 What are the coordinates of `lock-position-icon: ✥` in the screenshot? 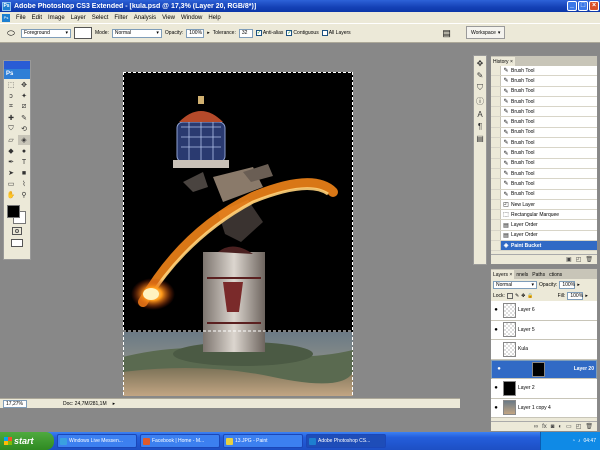 It's located at (523, 296).